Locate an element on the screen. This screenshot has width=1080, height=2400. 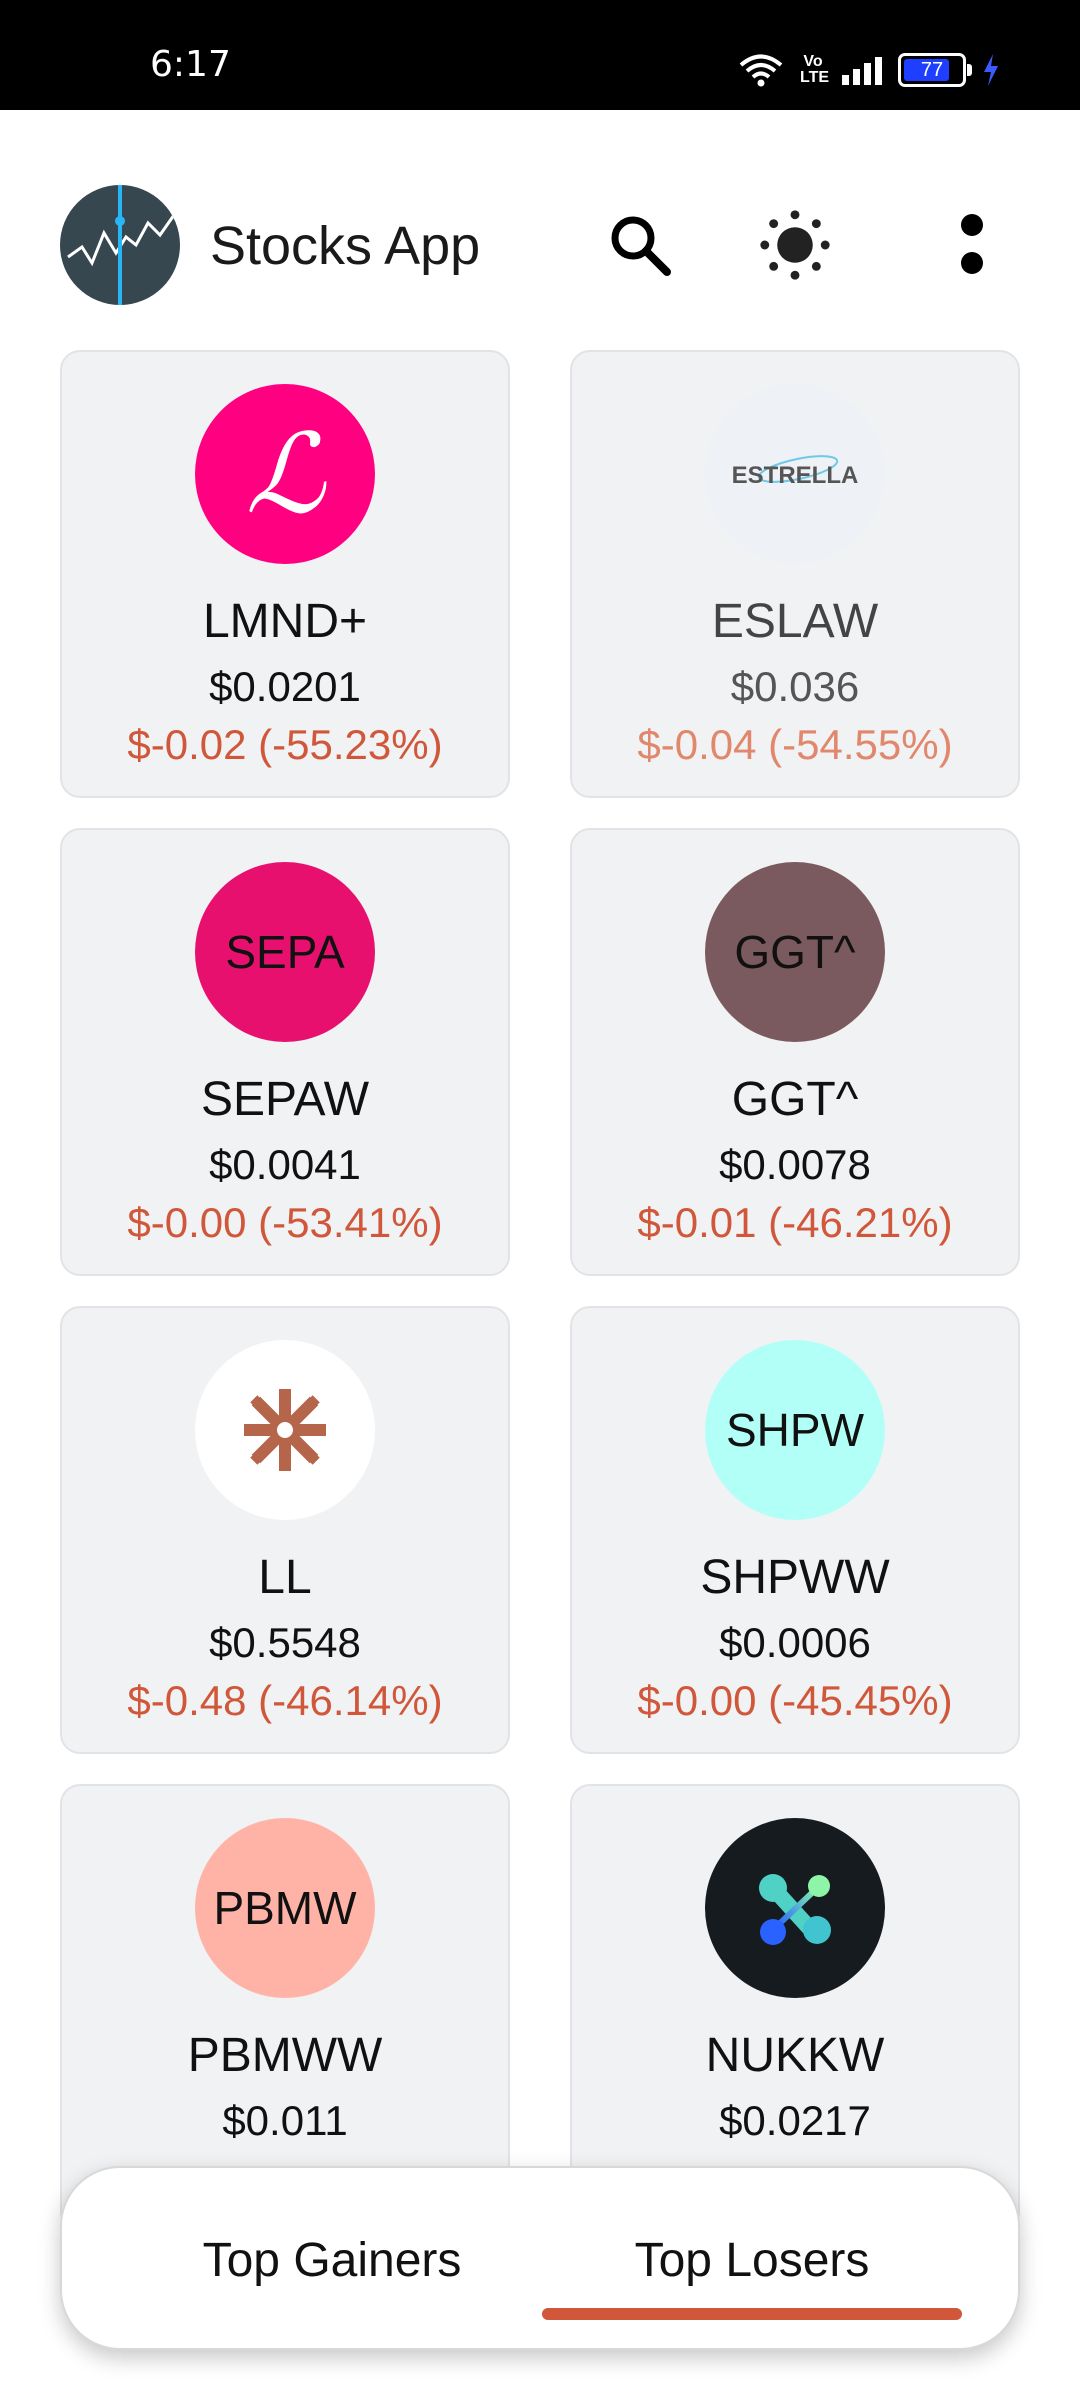
stock-symbol: SHPWW is located at coordinates (795, 1577).